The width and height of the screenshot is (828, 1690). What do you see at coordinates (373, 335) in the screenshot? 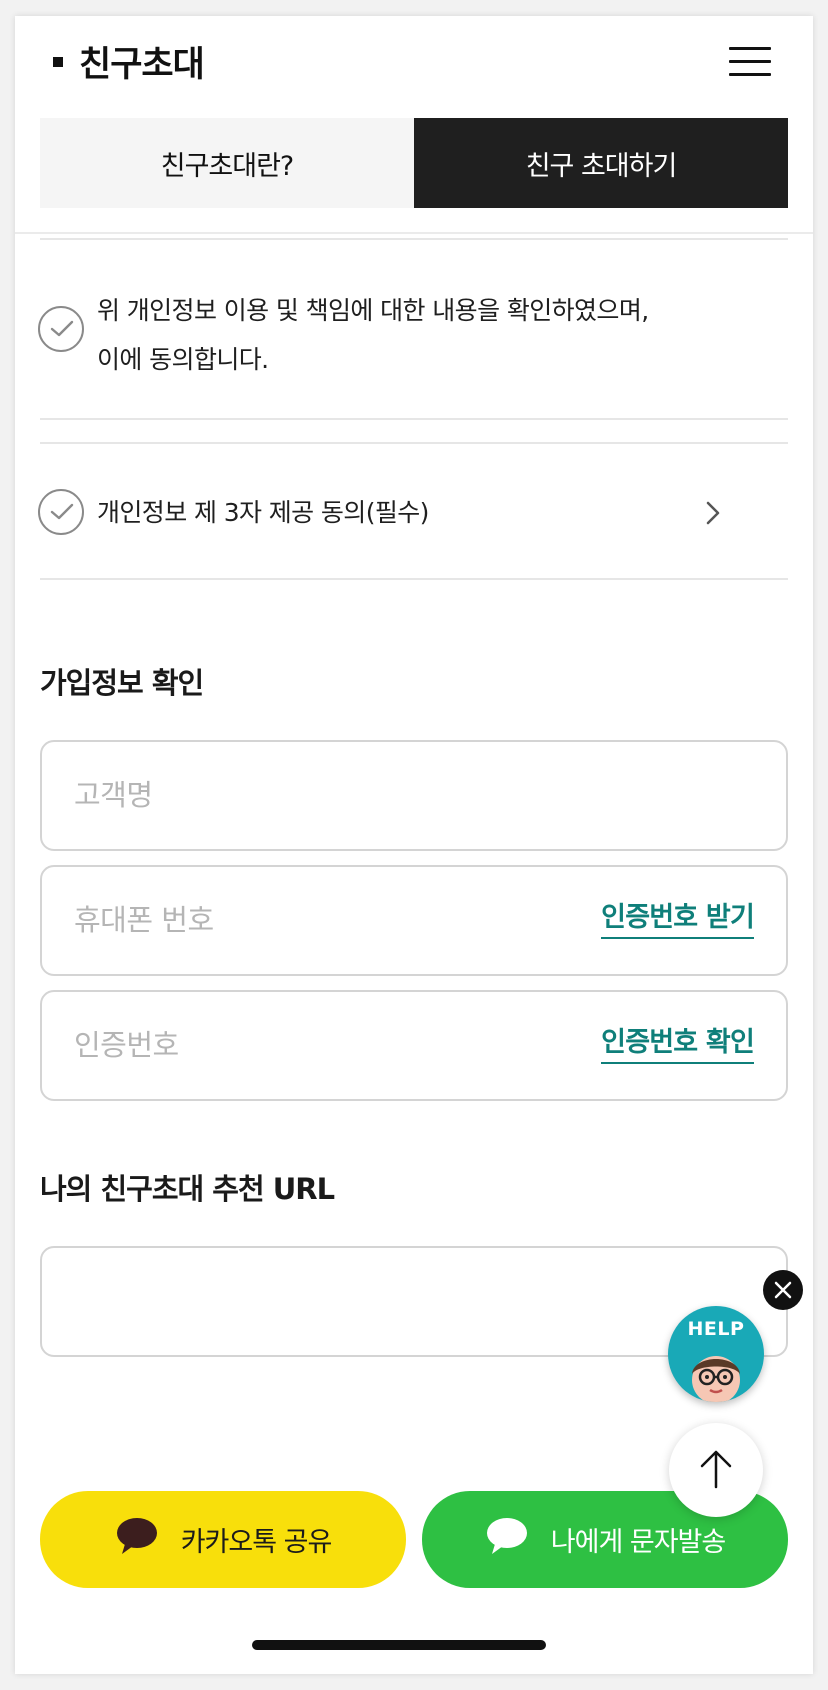
I see `agree-text: 위 개인정보 이용 및 책임에 대한 내용을 확인하였으며, 이에 동의합니다.` at bounding box center [373, 335].